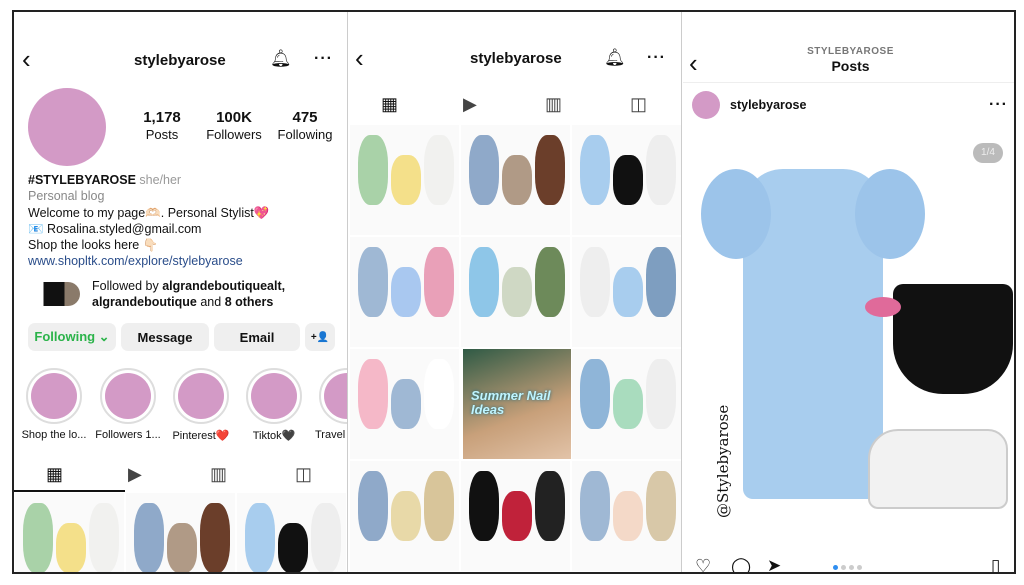 The width and height of the screenshot is (1024, 585). I want to click on bio-link: www.shopltk.com/explore/stylebyarose, so click(187, 261).